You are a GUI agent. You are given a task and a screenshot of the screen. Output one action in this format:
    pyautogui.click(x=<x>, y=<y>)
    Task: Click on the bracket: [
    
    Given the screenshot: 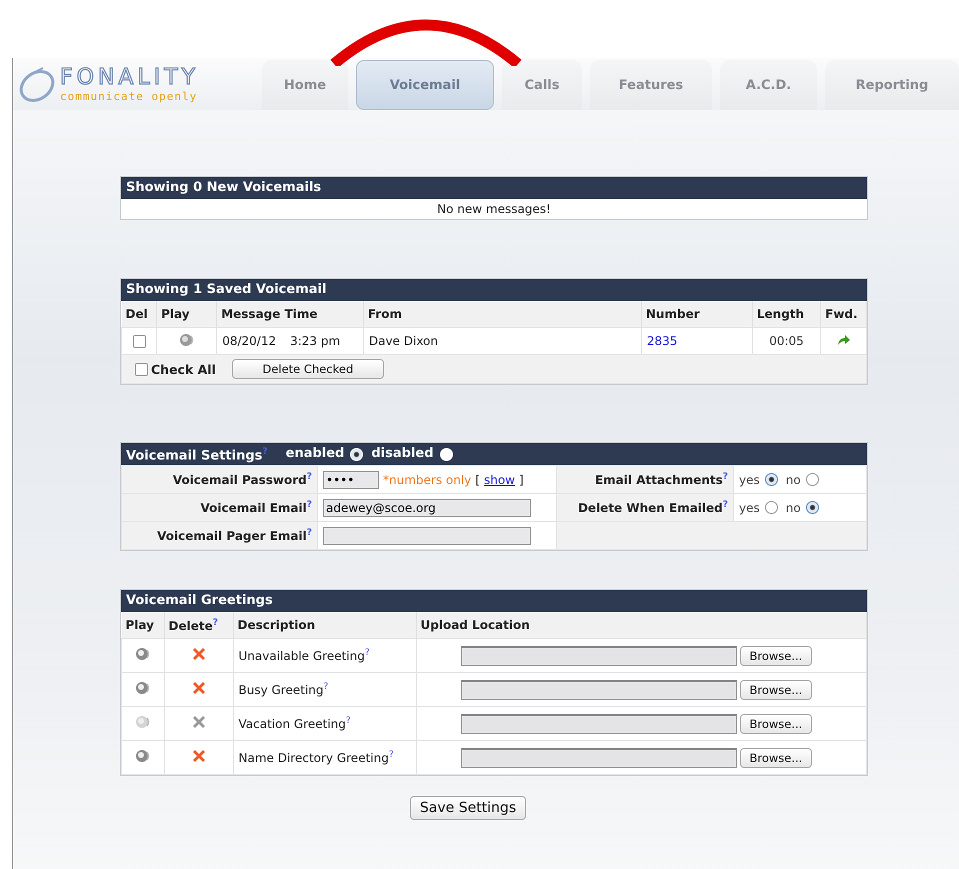 What is the action you would take?
    pyautogui.click(x=477, y=479)
    